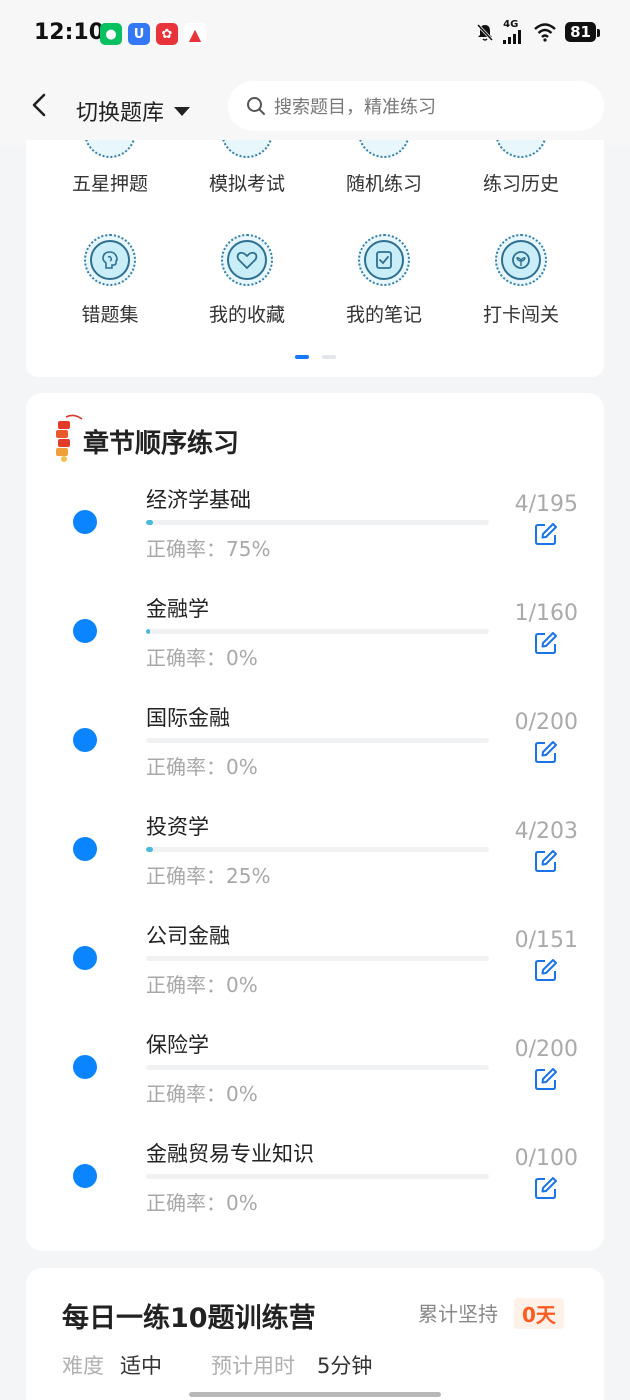  I want to click on chapter-row: 公司金融 正确率：0% 0/151, so click(315, 965).